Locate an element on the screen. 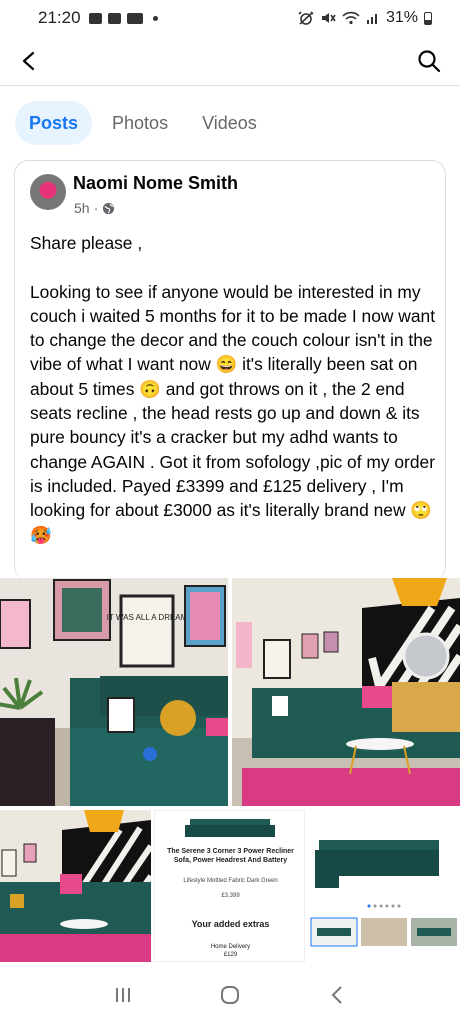 This screenshot has height=1024, width=460. sofa-product-thumbnail is located at coordinates (230, 828).